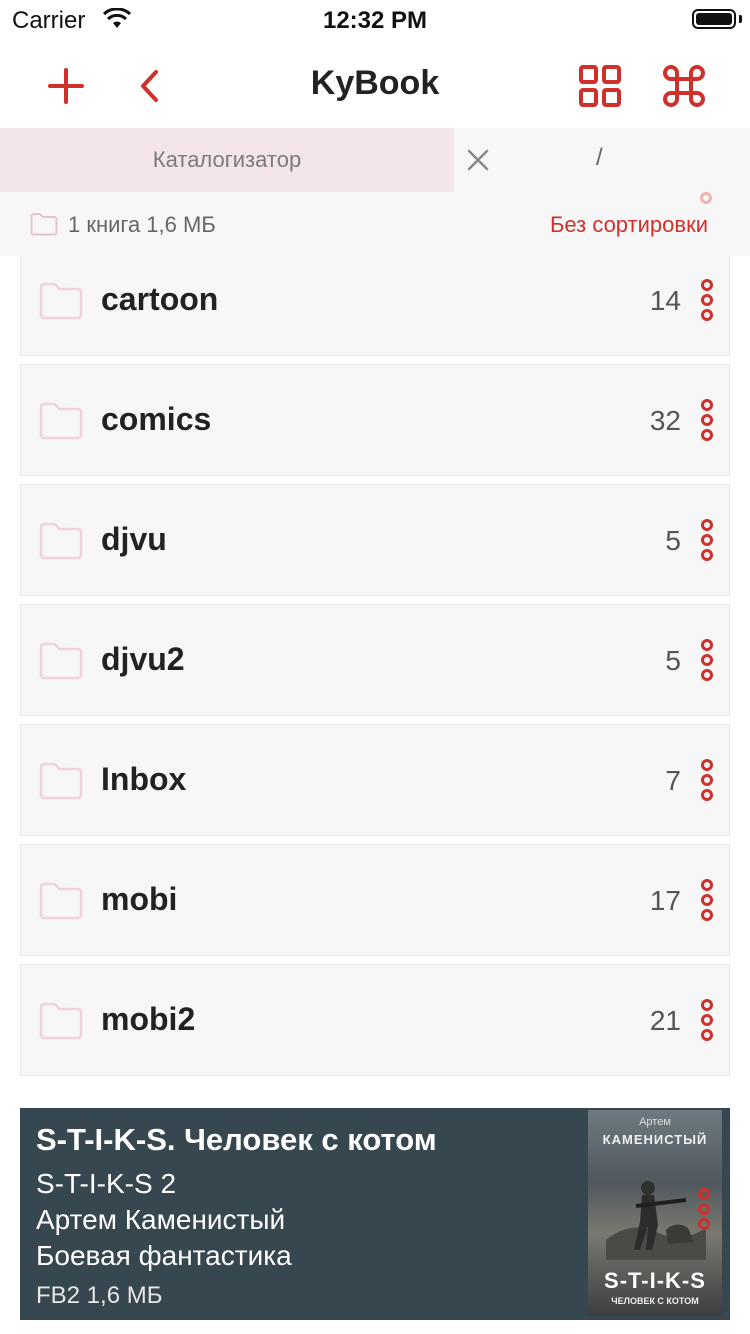  Describe the element at coordinates (156, 419) in the screenshot. I see `folder-name: comics` at that location.